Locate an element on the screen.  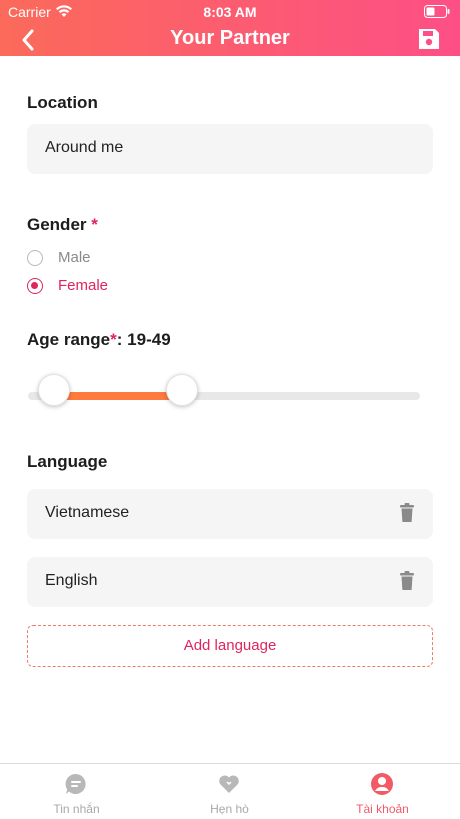
tab-bar: Tin nhắn Hẹn hò Tài khoản is located at coordinates (230, 791).